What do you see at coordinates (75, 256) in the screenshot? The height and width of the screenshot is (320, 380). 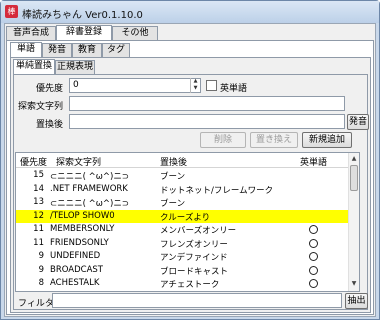 I see `row-search-text: UNDEFINED` at bounding box center [75, 256].